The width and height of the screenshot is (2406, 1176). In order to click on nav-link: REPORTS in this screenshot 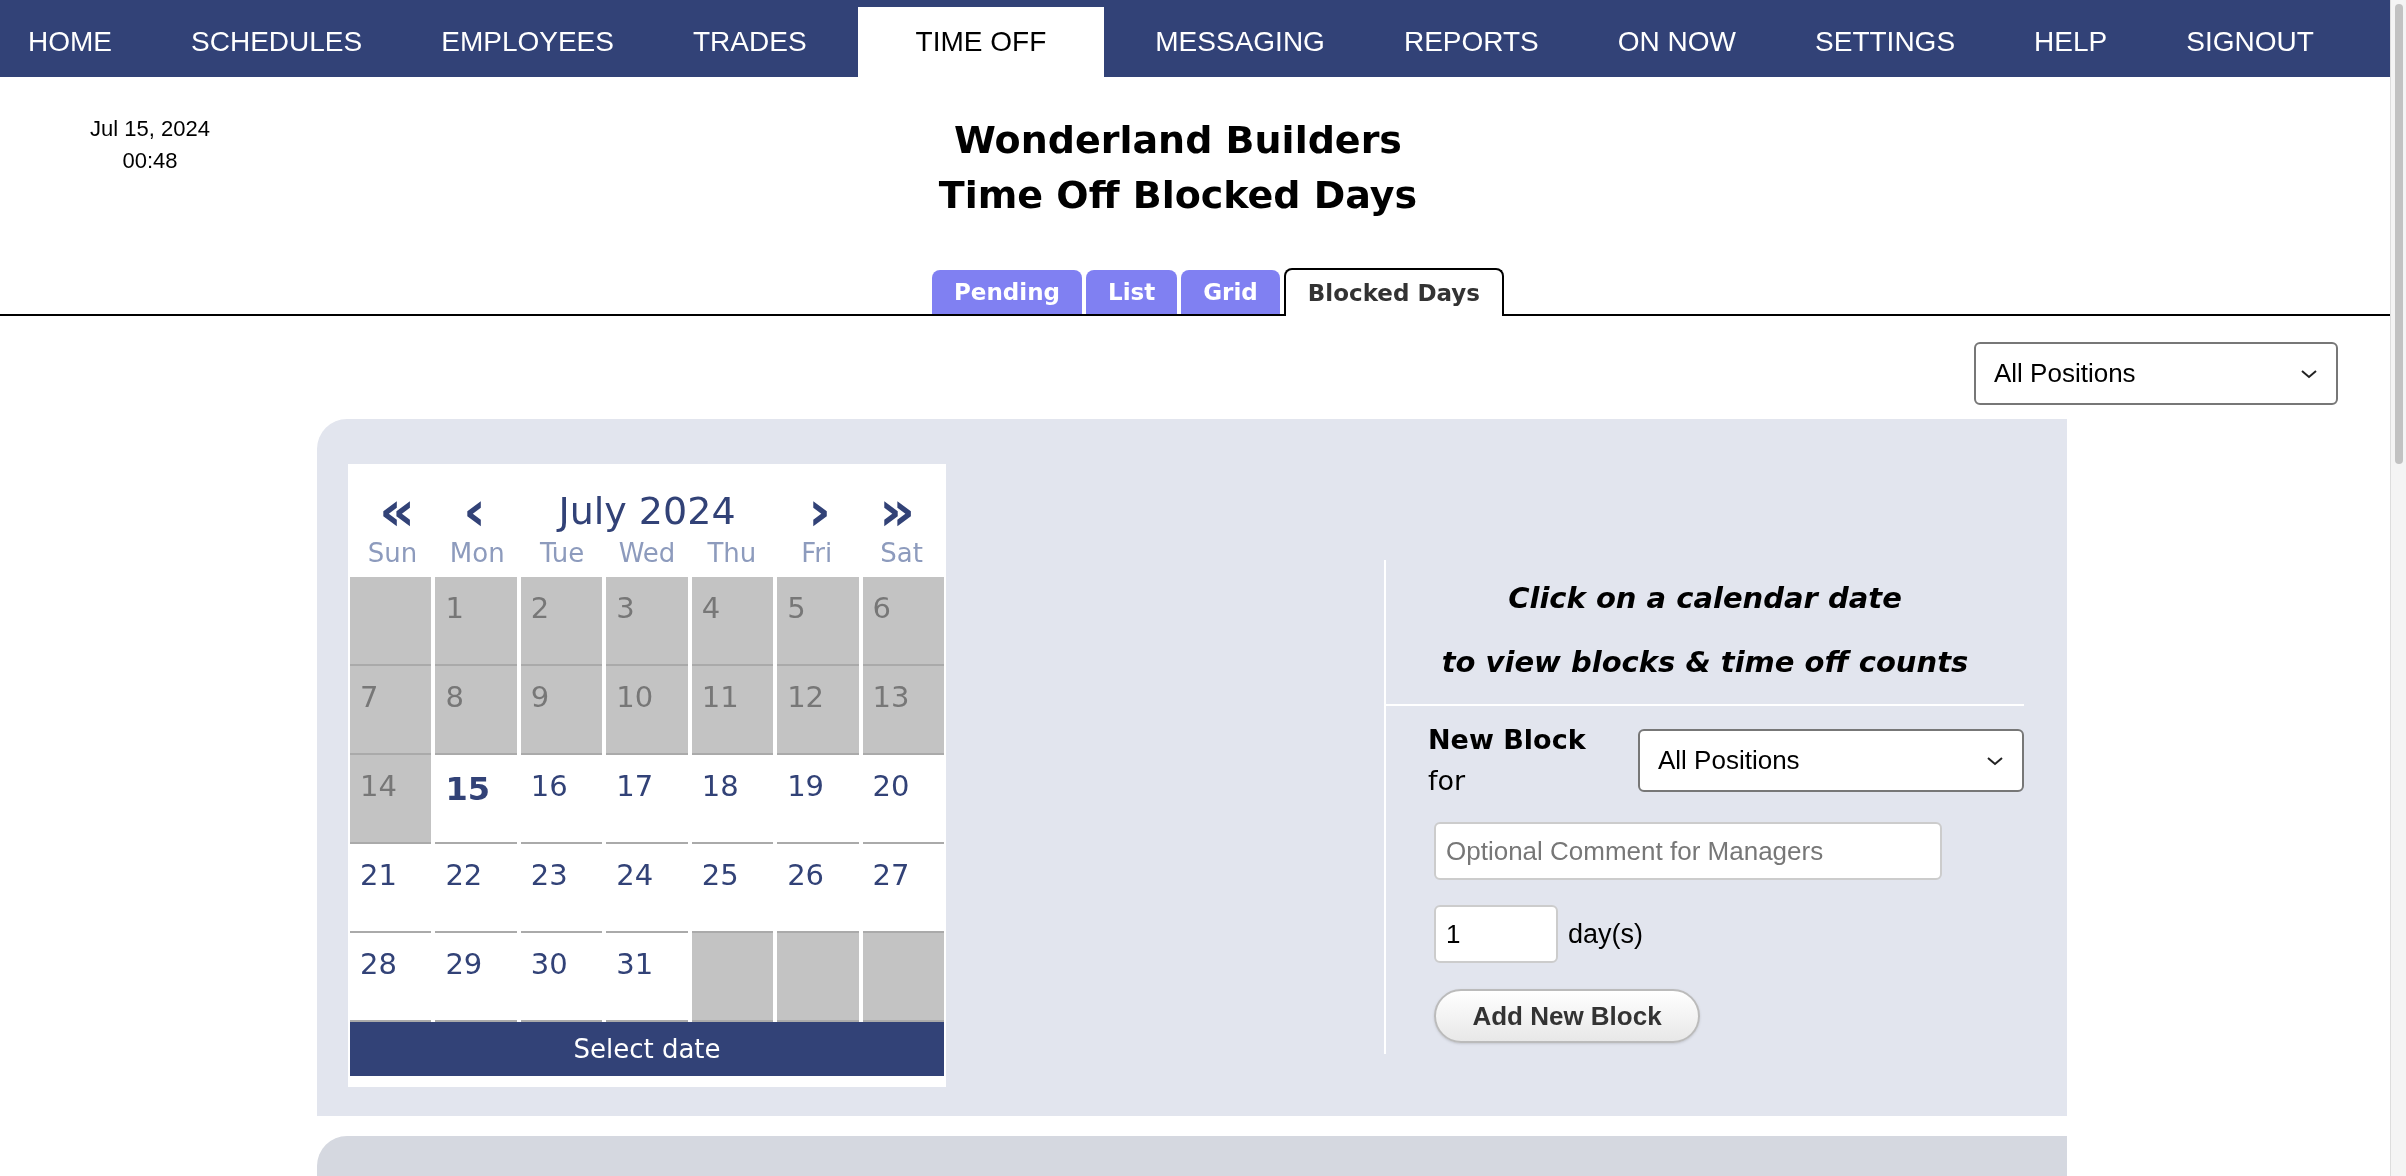, I will do `click(1471, 41)`.